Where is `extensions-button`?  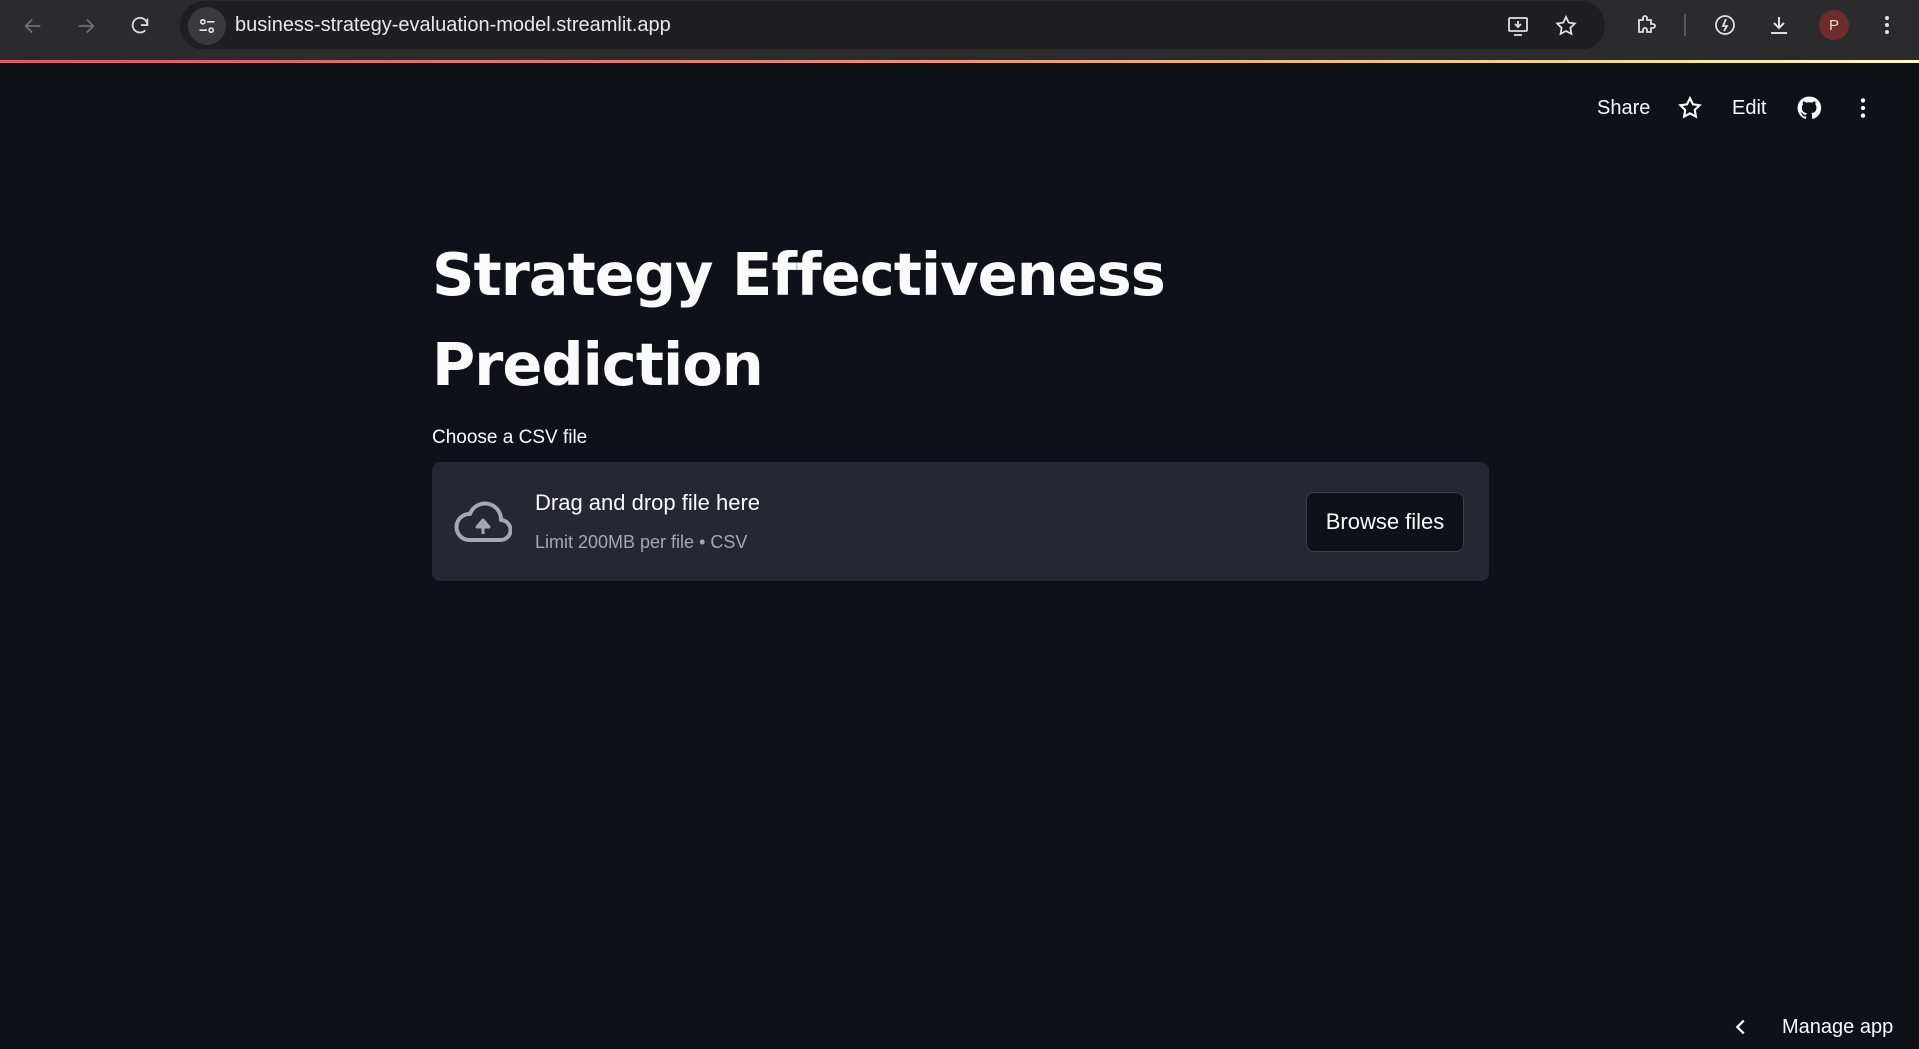 extensions-button is located at coordinates (1646, 25).